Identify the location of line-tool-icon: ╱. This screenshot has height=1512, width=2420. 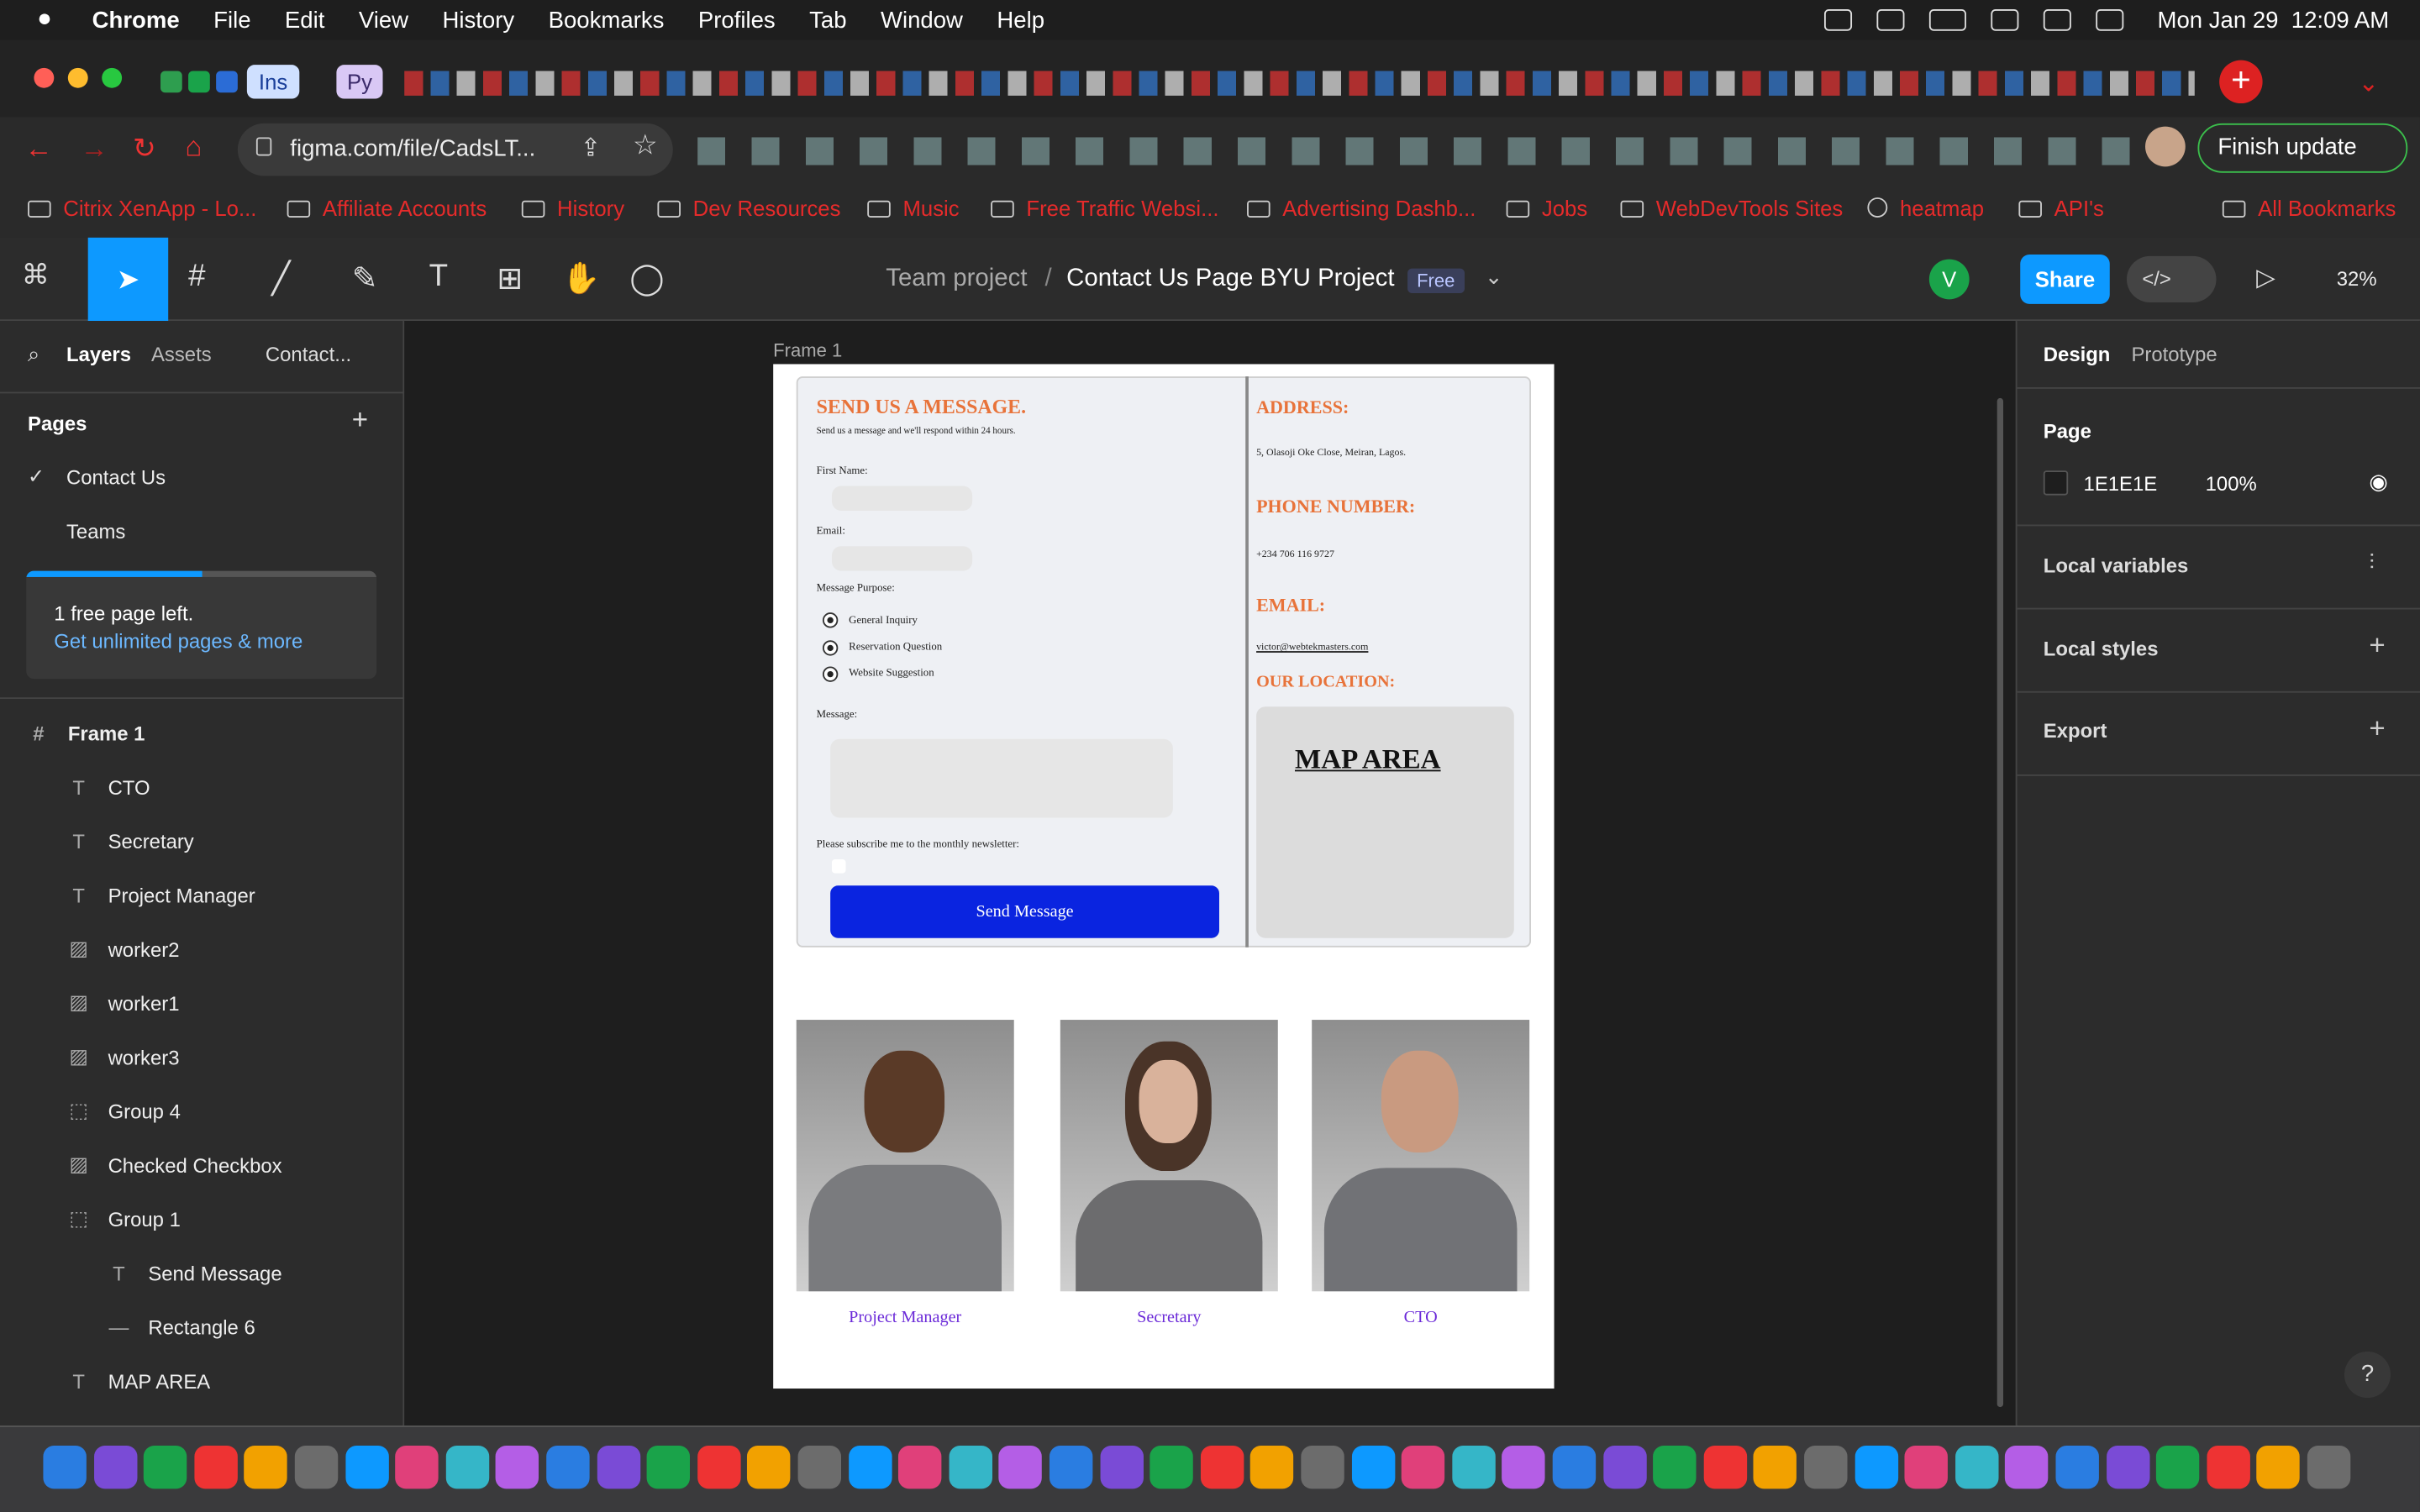
(280, 279).